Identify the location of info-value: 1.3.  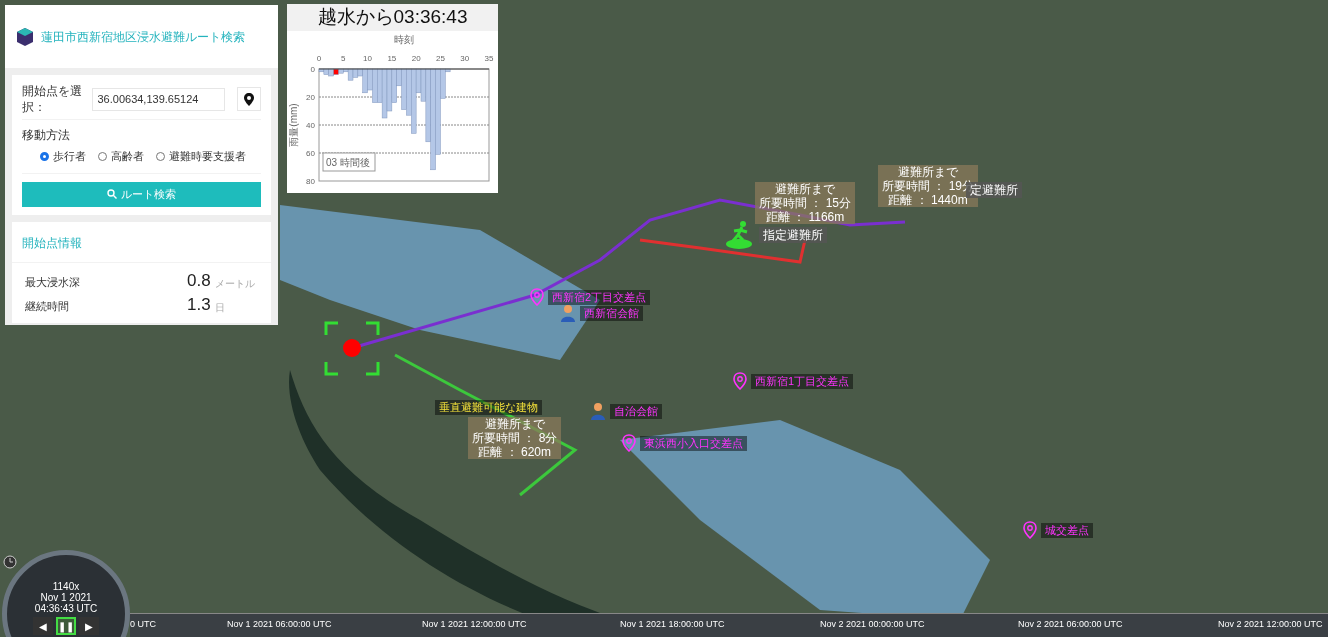
(199, 304).